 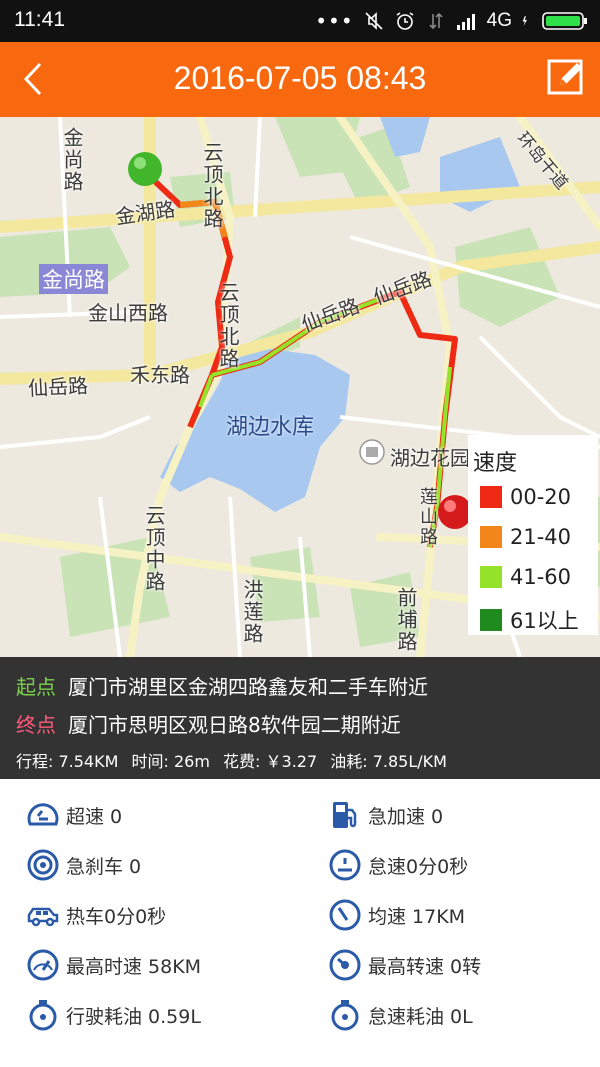 I want to click on map-label-jinshang-road: 金尚路, so click(x=72, y=160).